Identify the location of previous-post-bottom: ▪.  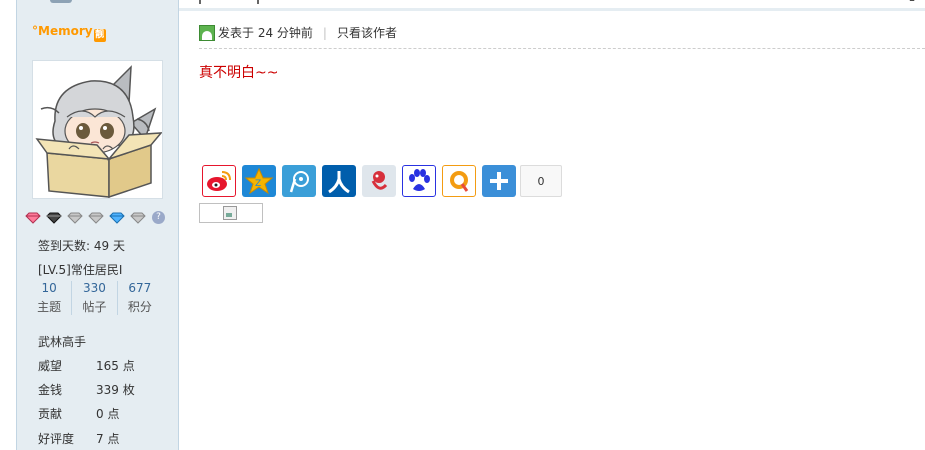
(552, 5).